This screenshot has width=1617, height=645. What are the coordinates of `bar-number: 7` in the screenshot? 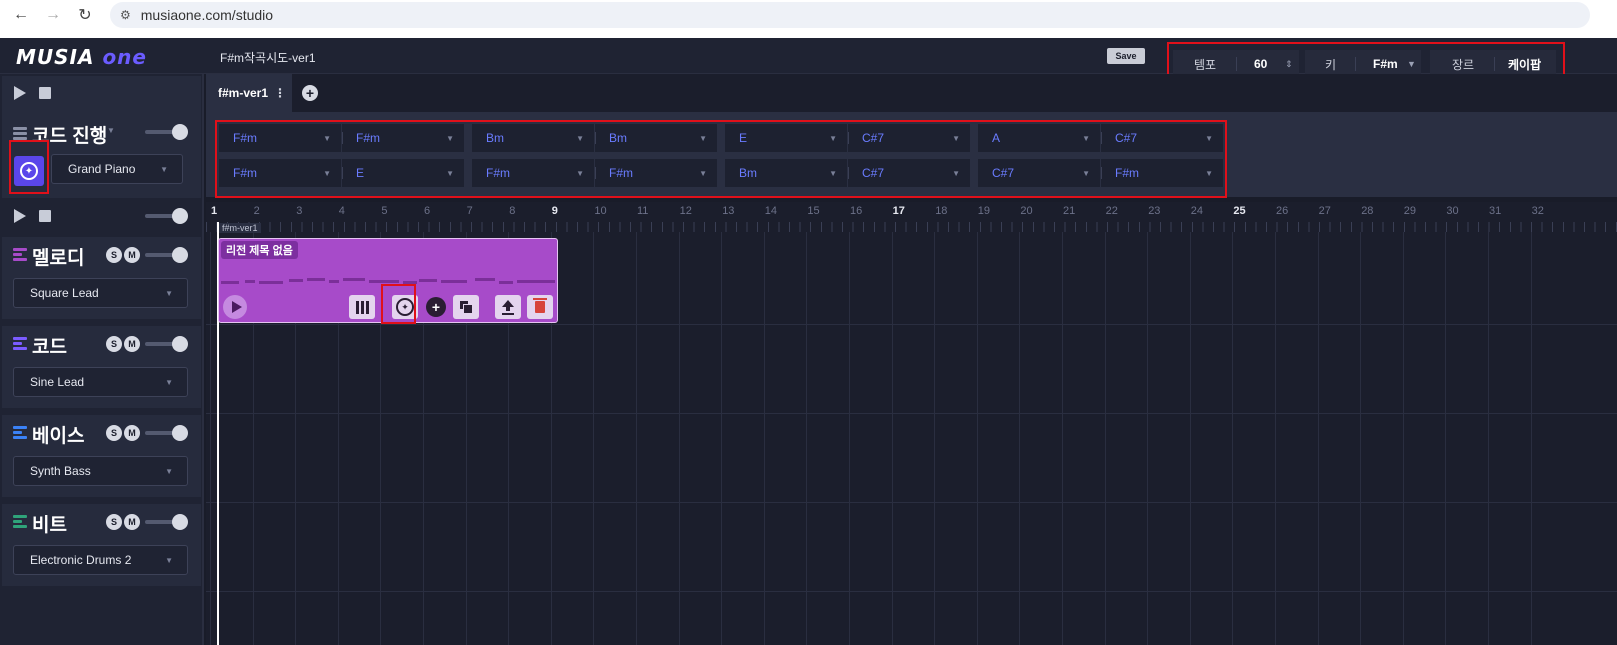 It's located at (470, 211).